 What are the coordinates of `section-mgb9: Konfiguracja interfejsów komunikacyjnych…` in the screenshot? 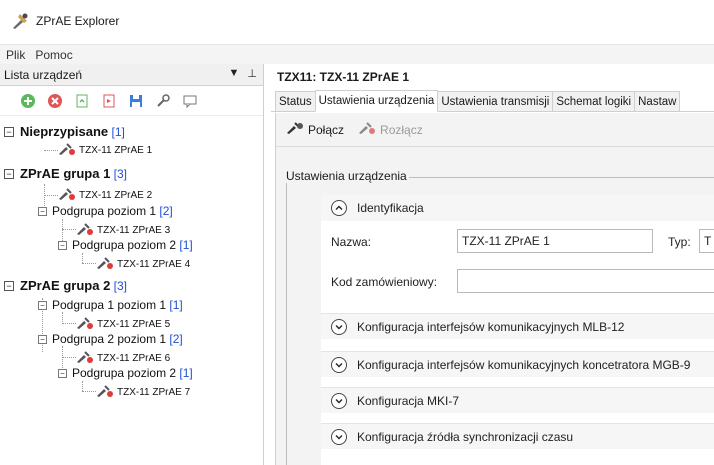 It's located at (517, 364).